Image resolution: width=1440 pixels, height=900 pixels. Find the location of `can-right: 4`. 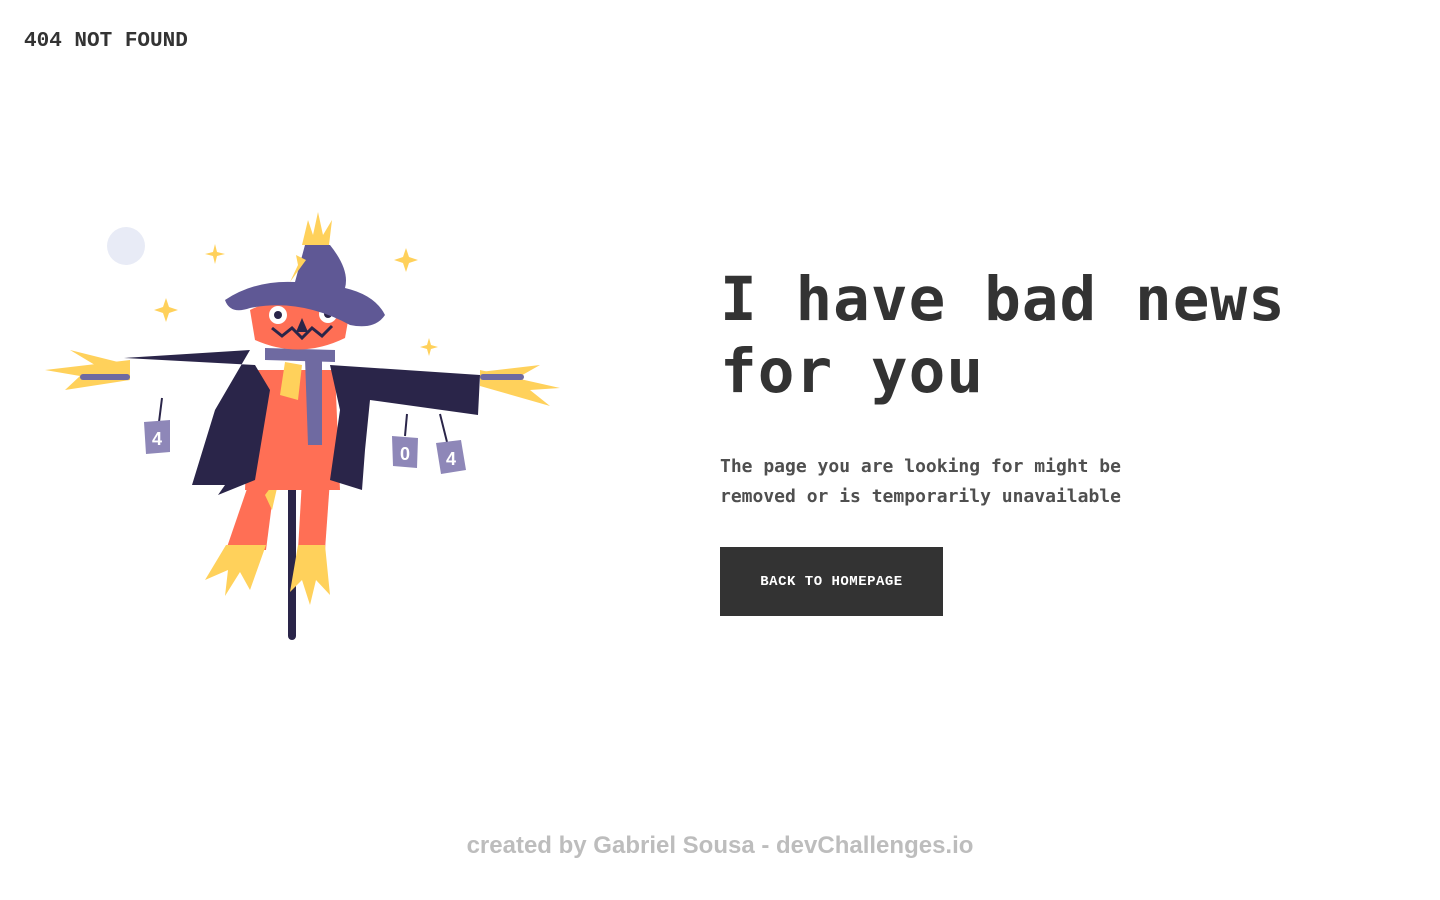

can-right: 4 is located at coordinates (451, 443).